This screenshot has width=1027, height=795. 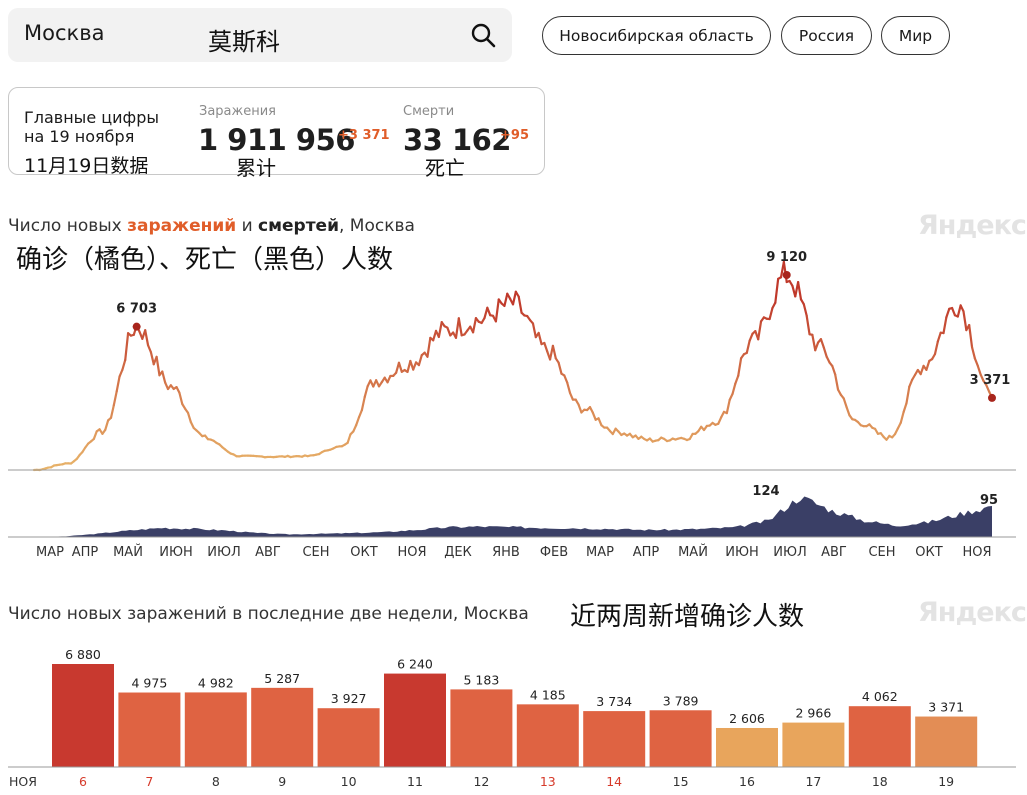 What do you see at coordinates (458, 552) in the screenshot?
I see `month-tick-label: ДЕК` at bounding box center [458, 552].